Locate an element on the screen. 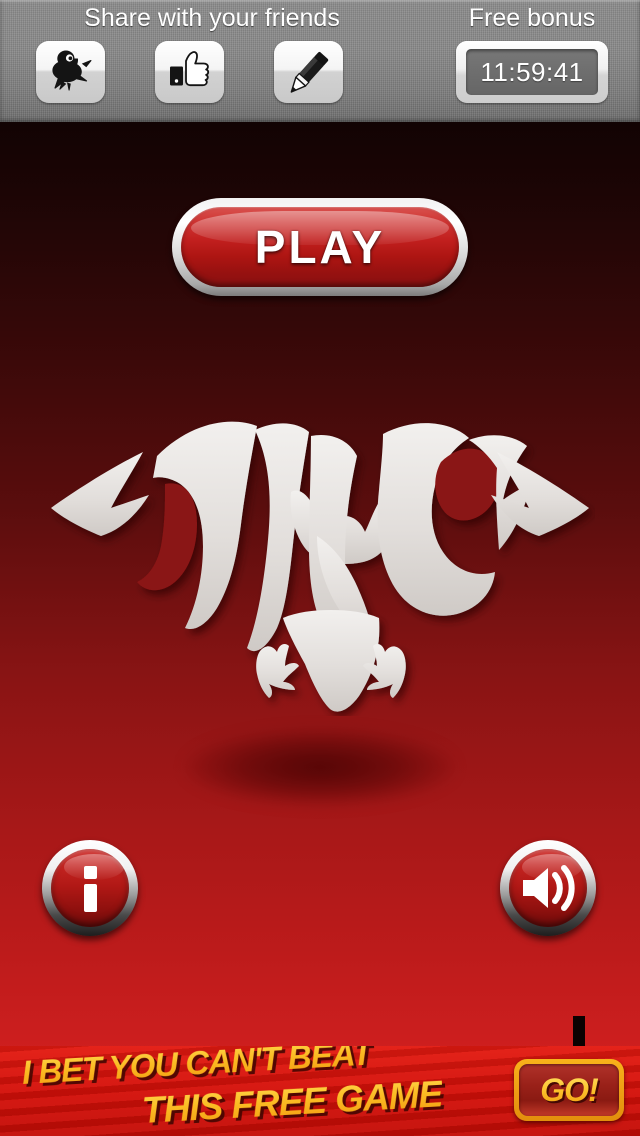 Image resolution: width=640 pixels, height=1136 pixels. free-bonus-heading: Free bonus is located at coordinates (532, 18).